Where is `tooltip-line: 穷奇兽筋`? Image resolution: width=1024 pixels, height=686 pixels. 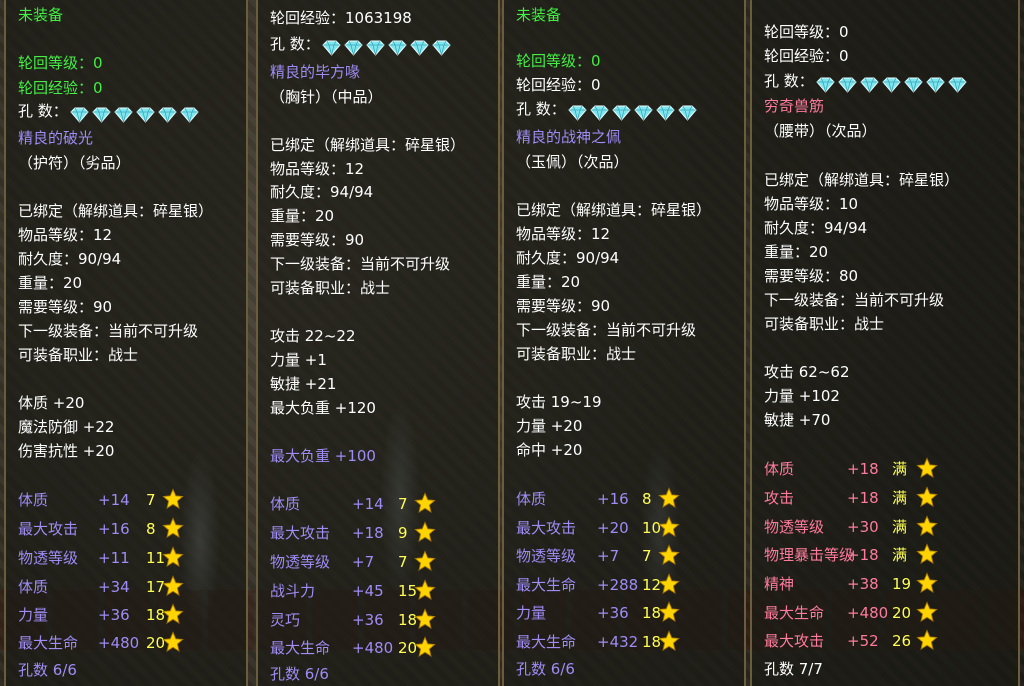
tooltip-line: 穷奇兽筋 is located at coordinates (794, 106).